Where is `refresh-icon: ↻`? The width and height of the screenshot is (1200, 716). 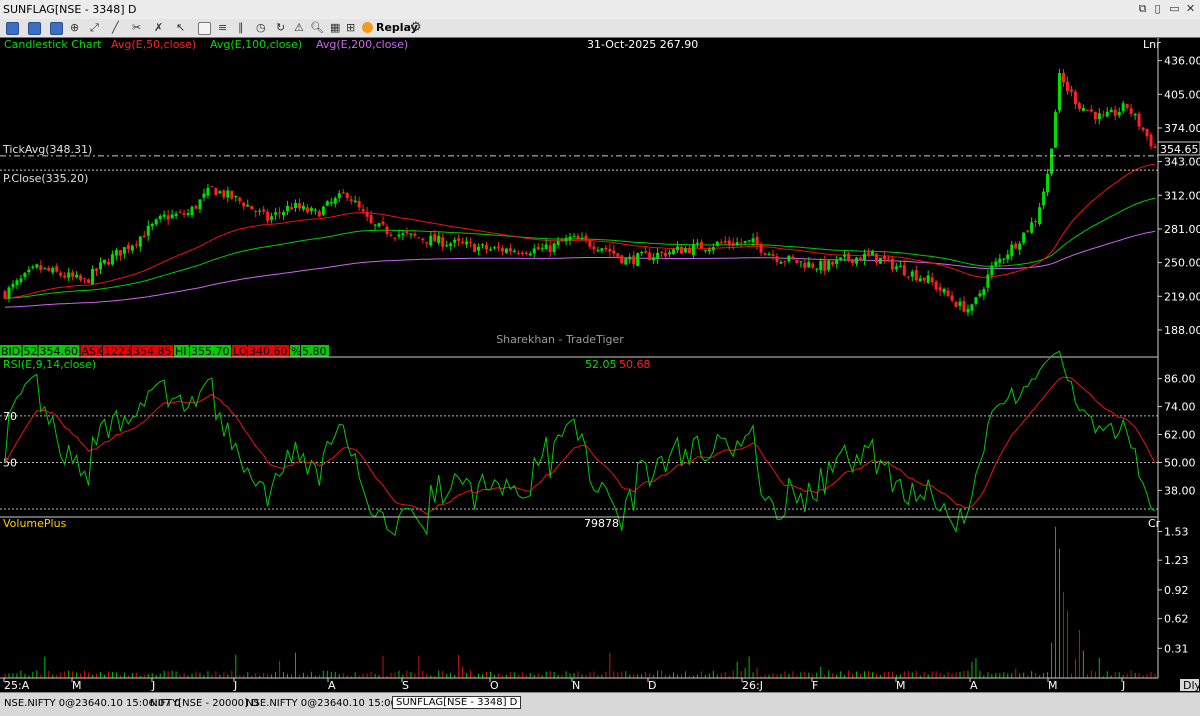 refresh-icon: ↻ is located at coordinates (280, 27).